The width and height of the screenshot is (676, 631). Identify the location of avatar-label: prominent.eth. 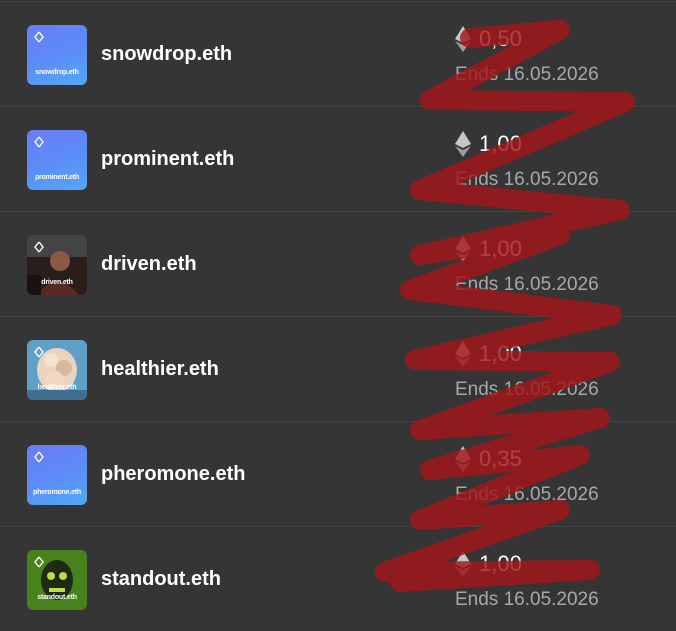
(57, 177).